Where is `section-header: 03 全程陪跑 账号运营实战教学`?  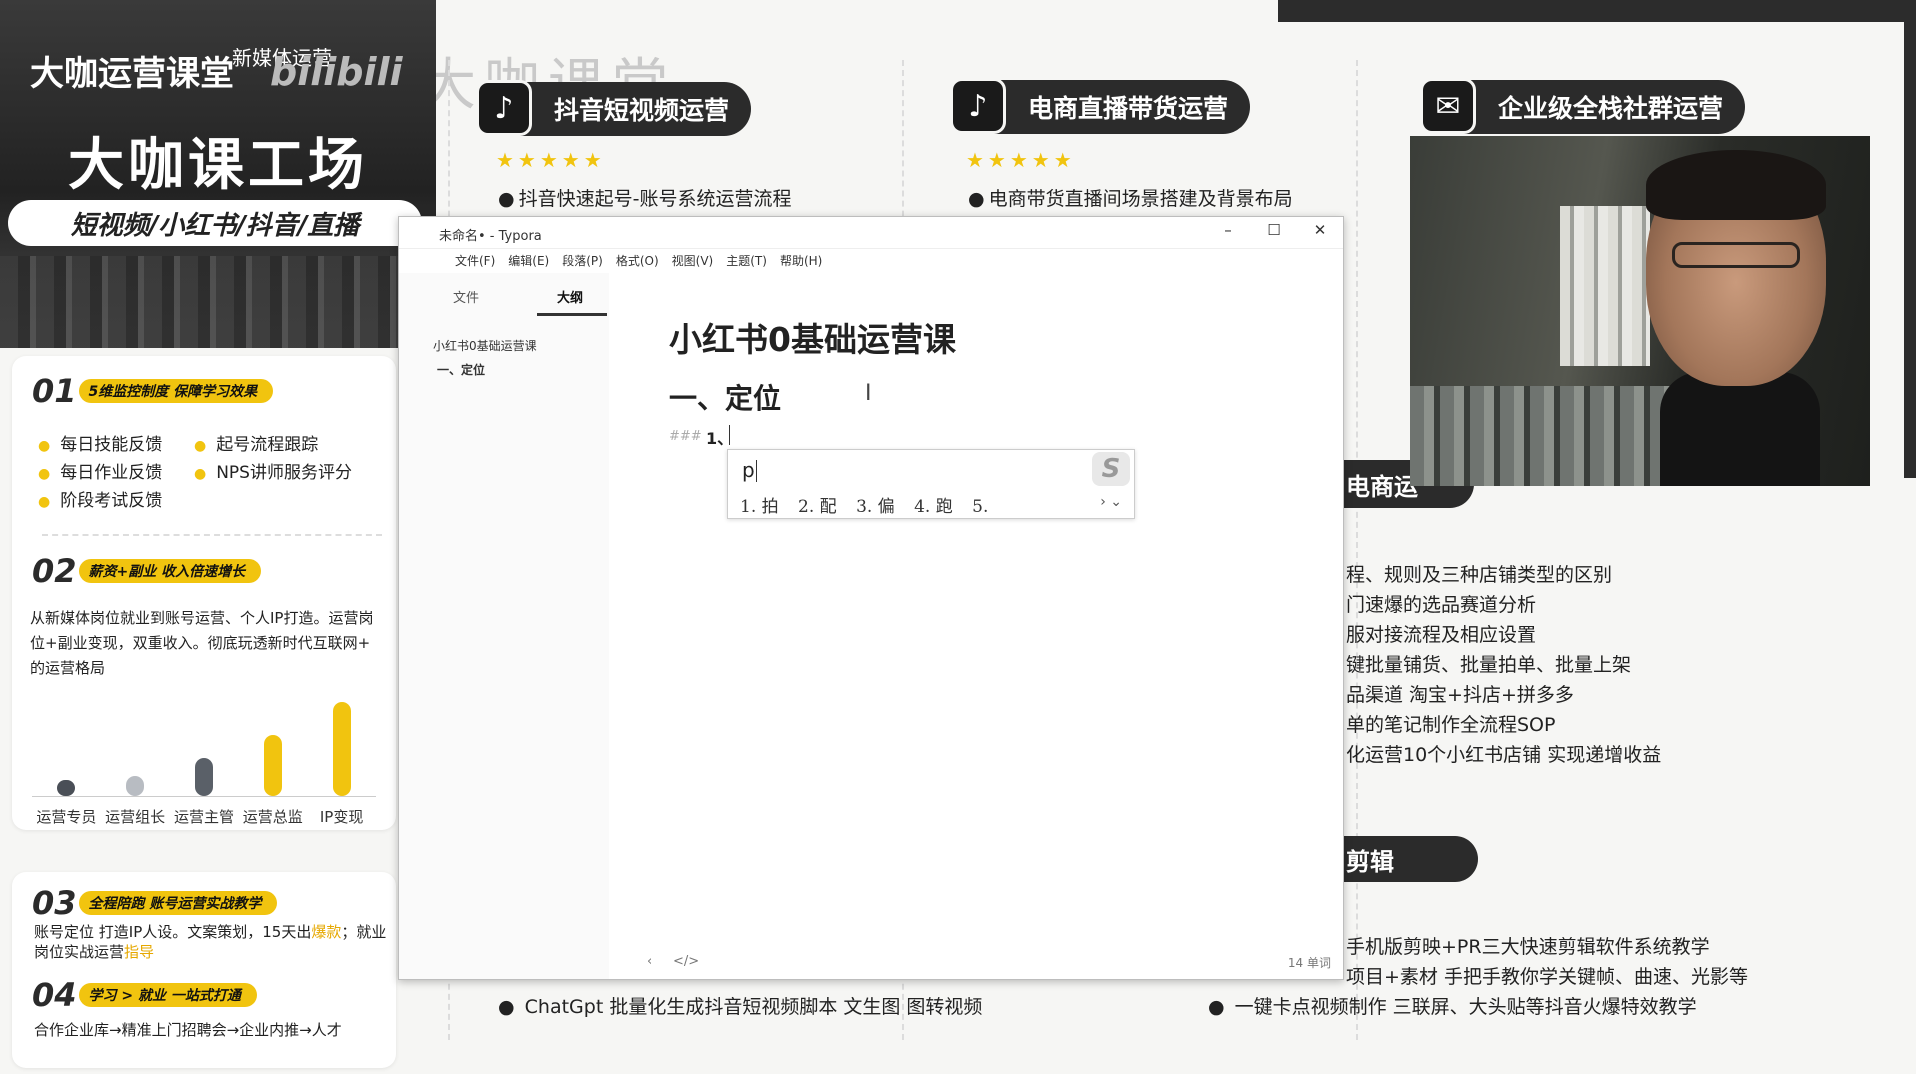
section-header: 03 全程陪跑 账号运营实战教学 is located at coordinates (155, 903).